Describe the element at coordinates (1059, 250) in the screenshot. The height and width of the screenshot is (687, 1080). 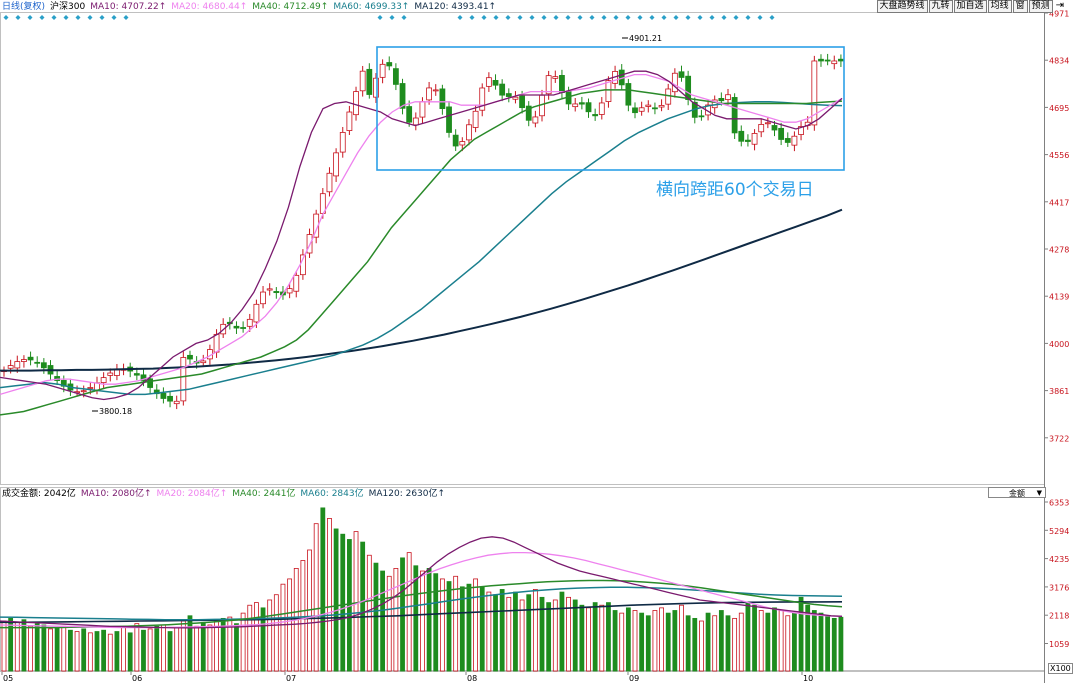
I see `price-tick-label: 4278` at that location.